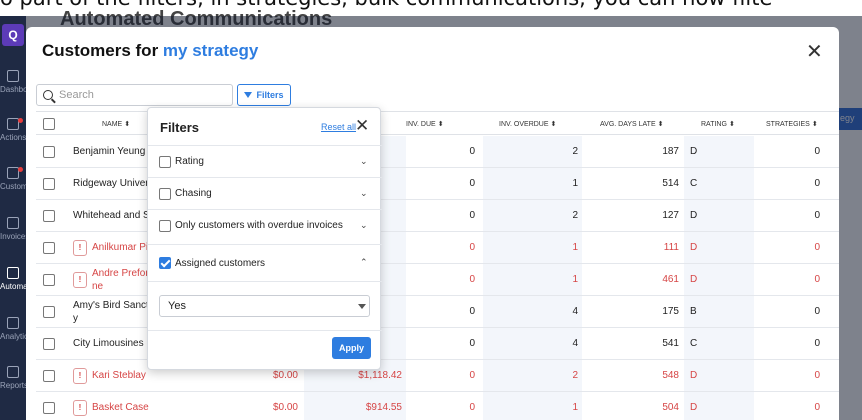 The height and width of the screenshot is (420, 862). I want to click on divider, so click(265, 330).